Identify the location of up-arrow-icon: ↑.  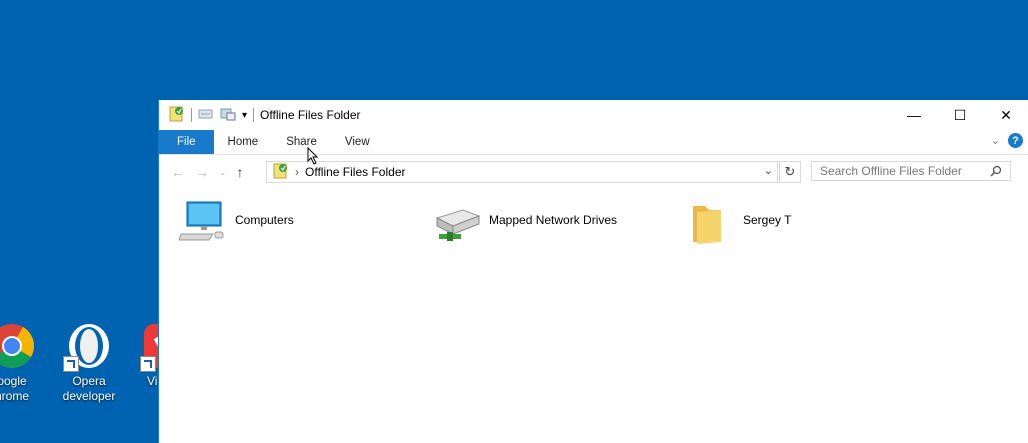
(240, 172).